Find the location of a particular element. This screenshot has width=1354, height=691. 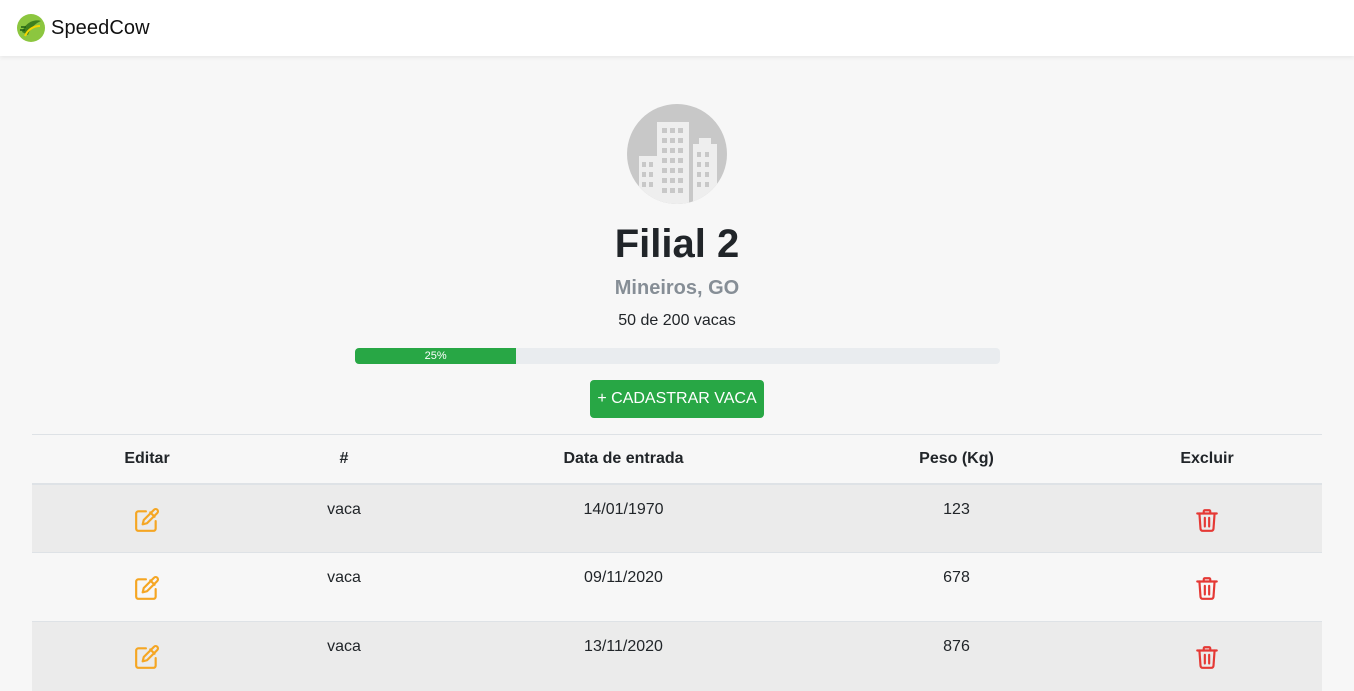

farm-title: Filial 2 is located at coordinates (677, 244).